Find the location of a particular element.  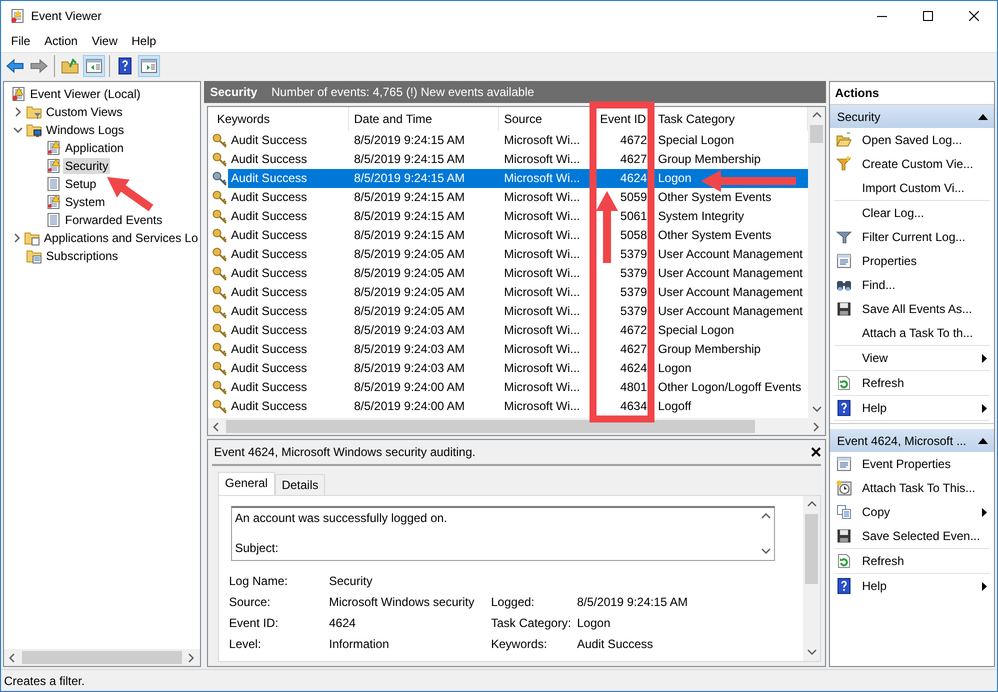

column-header: Source is located at coordinates (545, 119).